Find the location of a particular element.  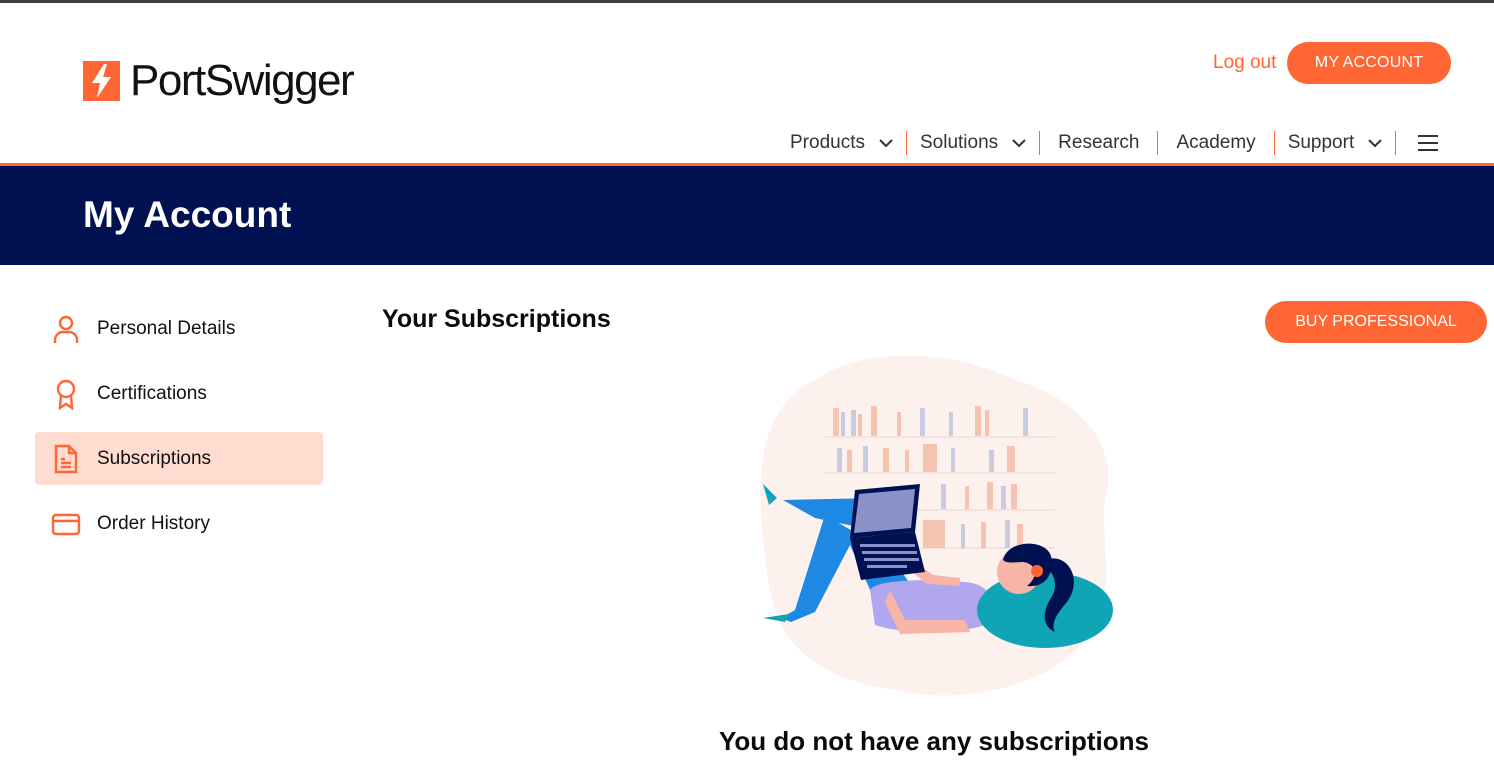

empty-state-message: You do not have any subscriptions is located at coordinates (933, 741).